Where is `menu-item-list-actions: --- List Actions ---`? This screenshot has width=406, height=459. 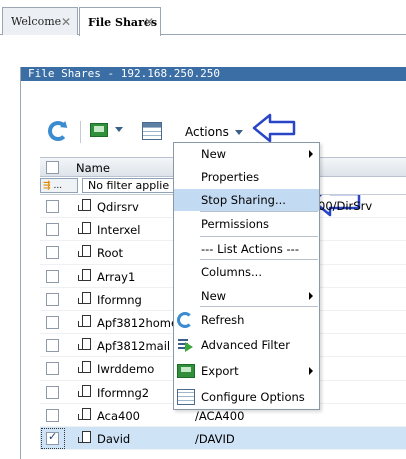 menu-item-list-actions: --- List Actions --- is located at coordinates (246, 249).